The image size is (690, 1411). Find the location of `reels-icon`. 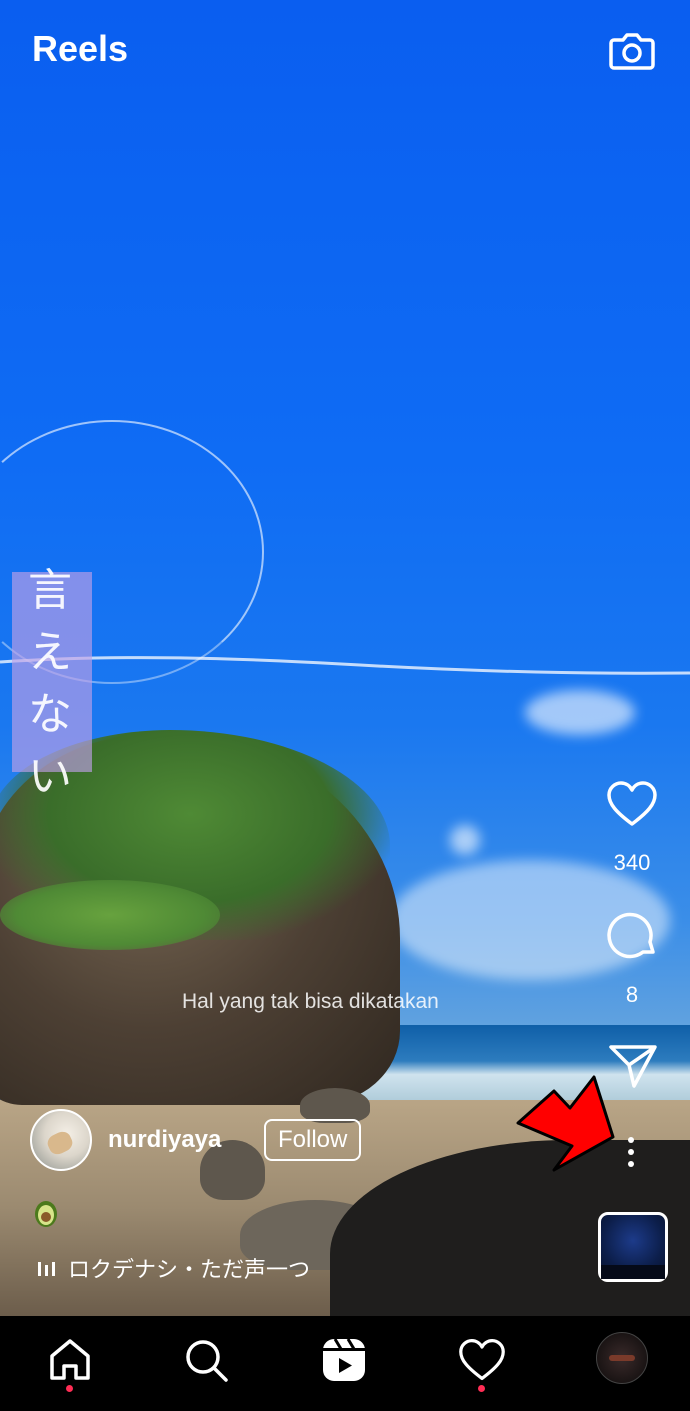

reels-icon is located at coordinates (344, 1359).